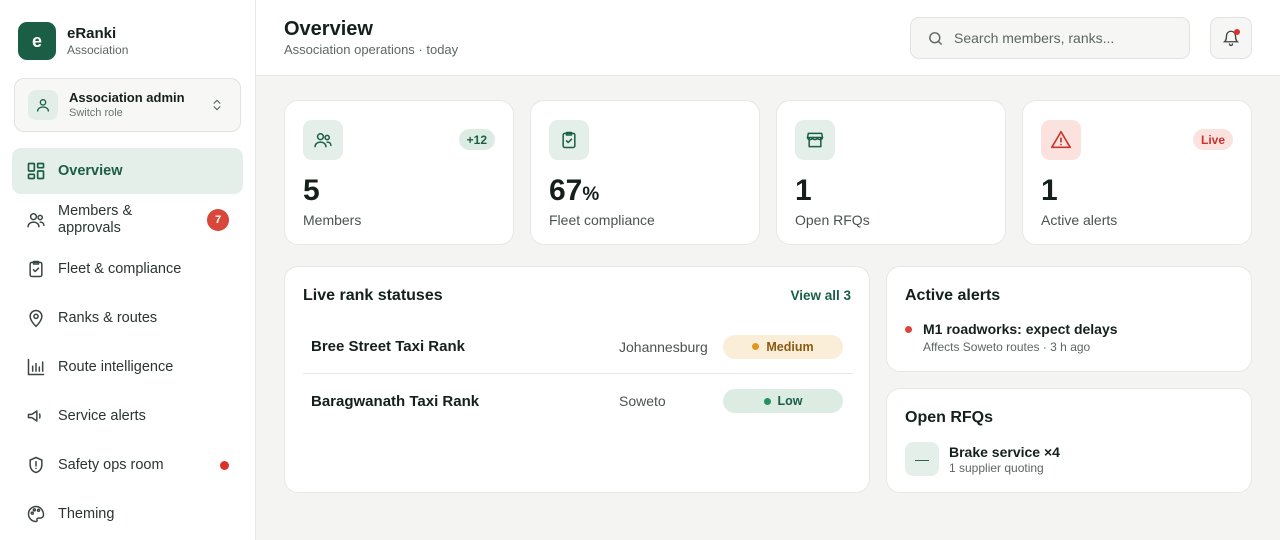 The height and width of the screenshot is (540, 1280). What do you see at coordinates (371, 49) in the screenshot?
I see `page-subtitle: Association operations · today` at bounding box center [371, 49].